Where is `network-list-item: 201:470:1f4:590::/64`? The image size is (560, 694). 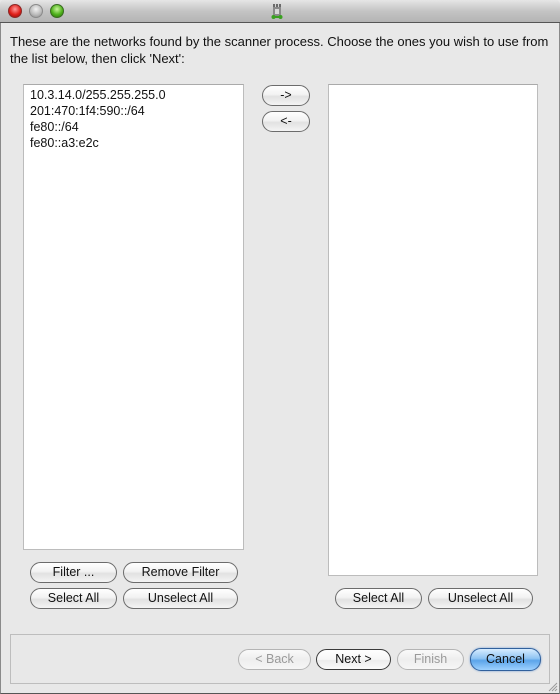
network-list-item: 201:470:1f4:590::/64 is located at coordinates (133, 111).